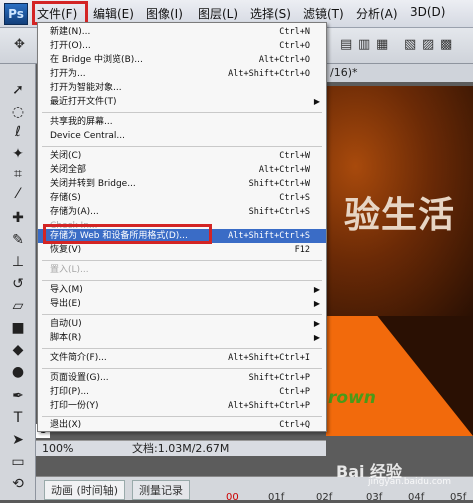 The width and height of the screenshot is (473, 503). What do you see at coordinates (18, 328) in the screenshot?
I see `gradient-icon: ■` at bounding box center [18, 328].